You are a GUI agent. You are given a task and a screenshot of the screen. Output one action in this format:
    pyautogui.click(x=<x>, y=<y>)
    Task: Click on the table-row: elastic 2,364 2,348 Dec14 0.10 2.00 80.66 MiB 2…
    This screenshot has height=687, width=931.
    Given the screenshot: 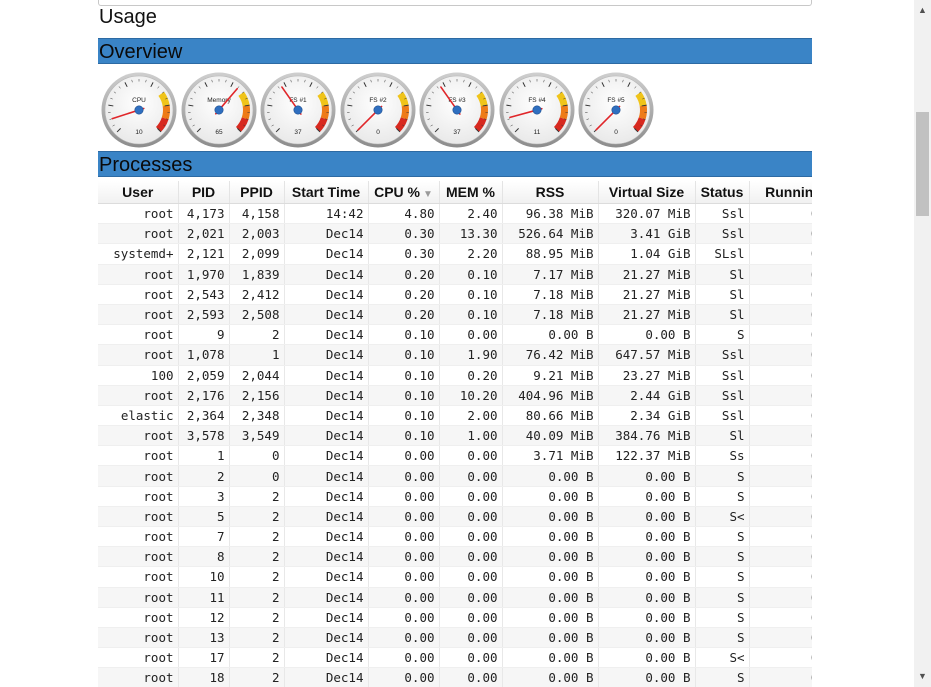 What is the action you would take?
    pyautogui.click(x=455, y=416)
    